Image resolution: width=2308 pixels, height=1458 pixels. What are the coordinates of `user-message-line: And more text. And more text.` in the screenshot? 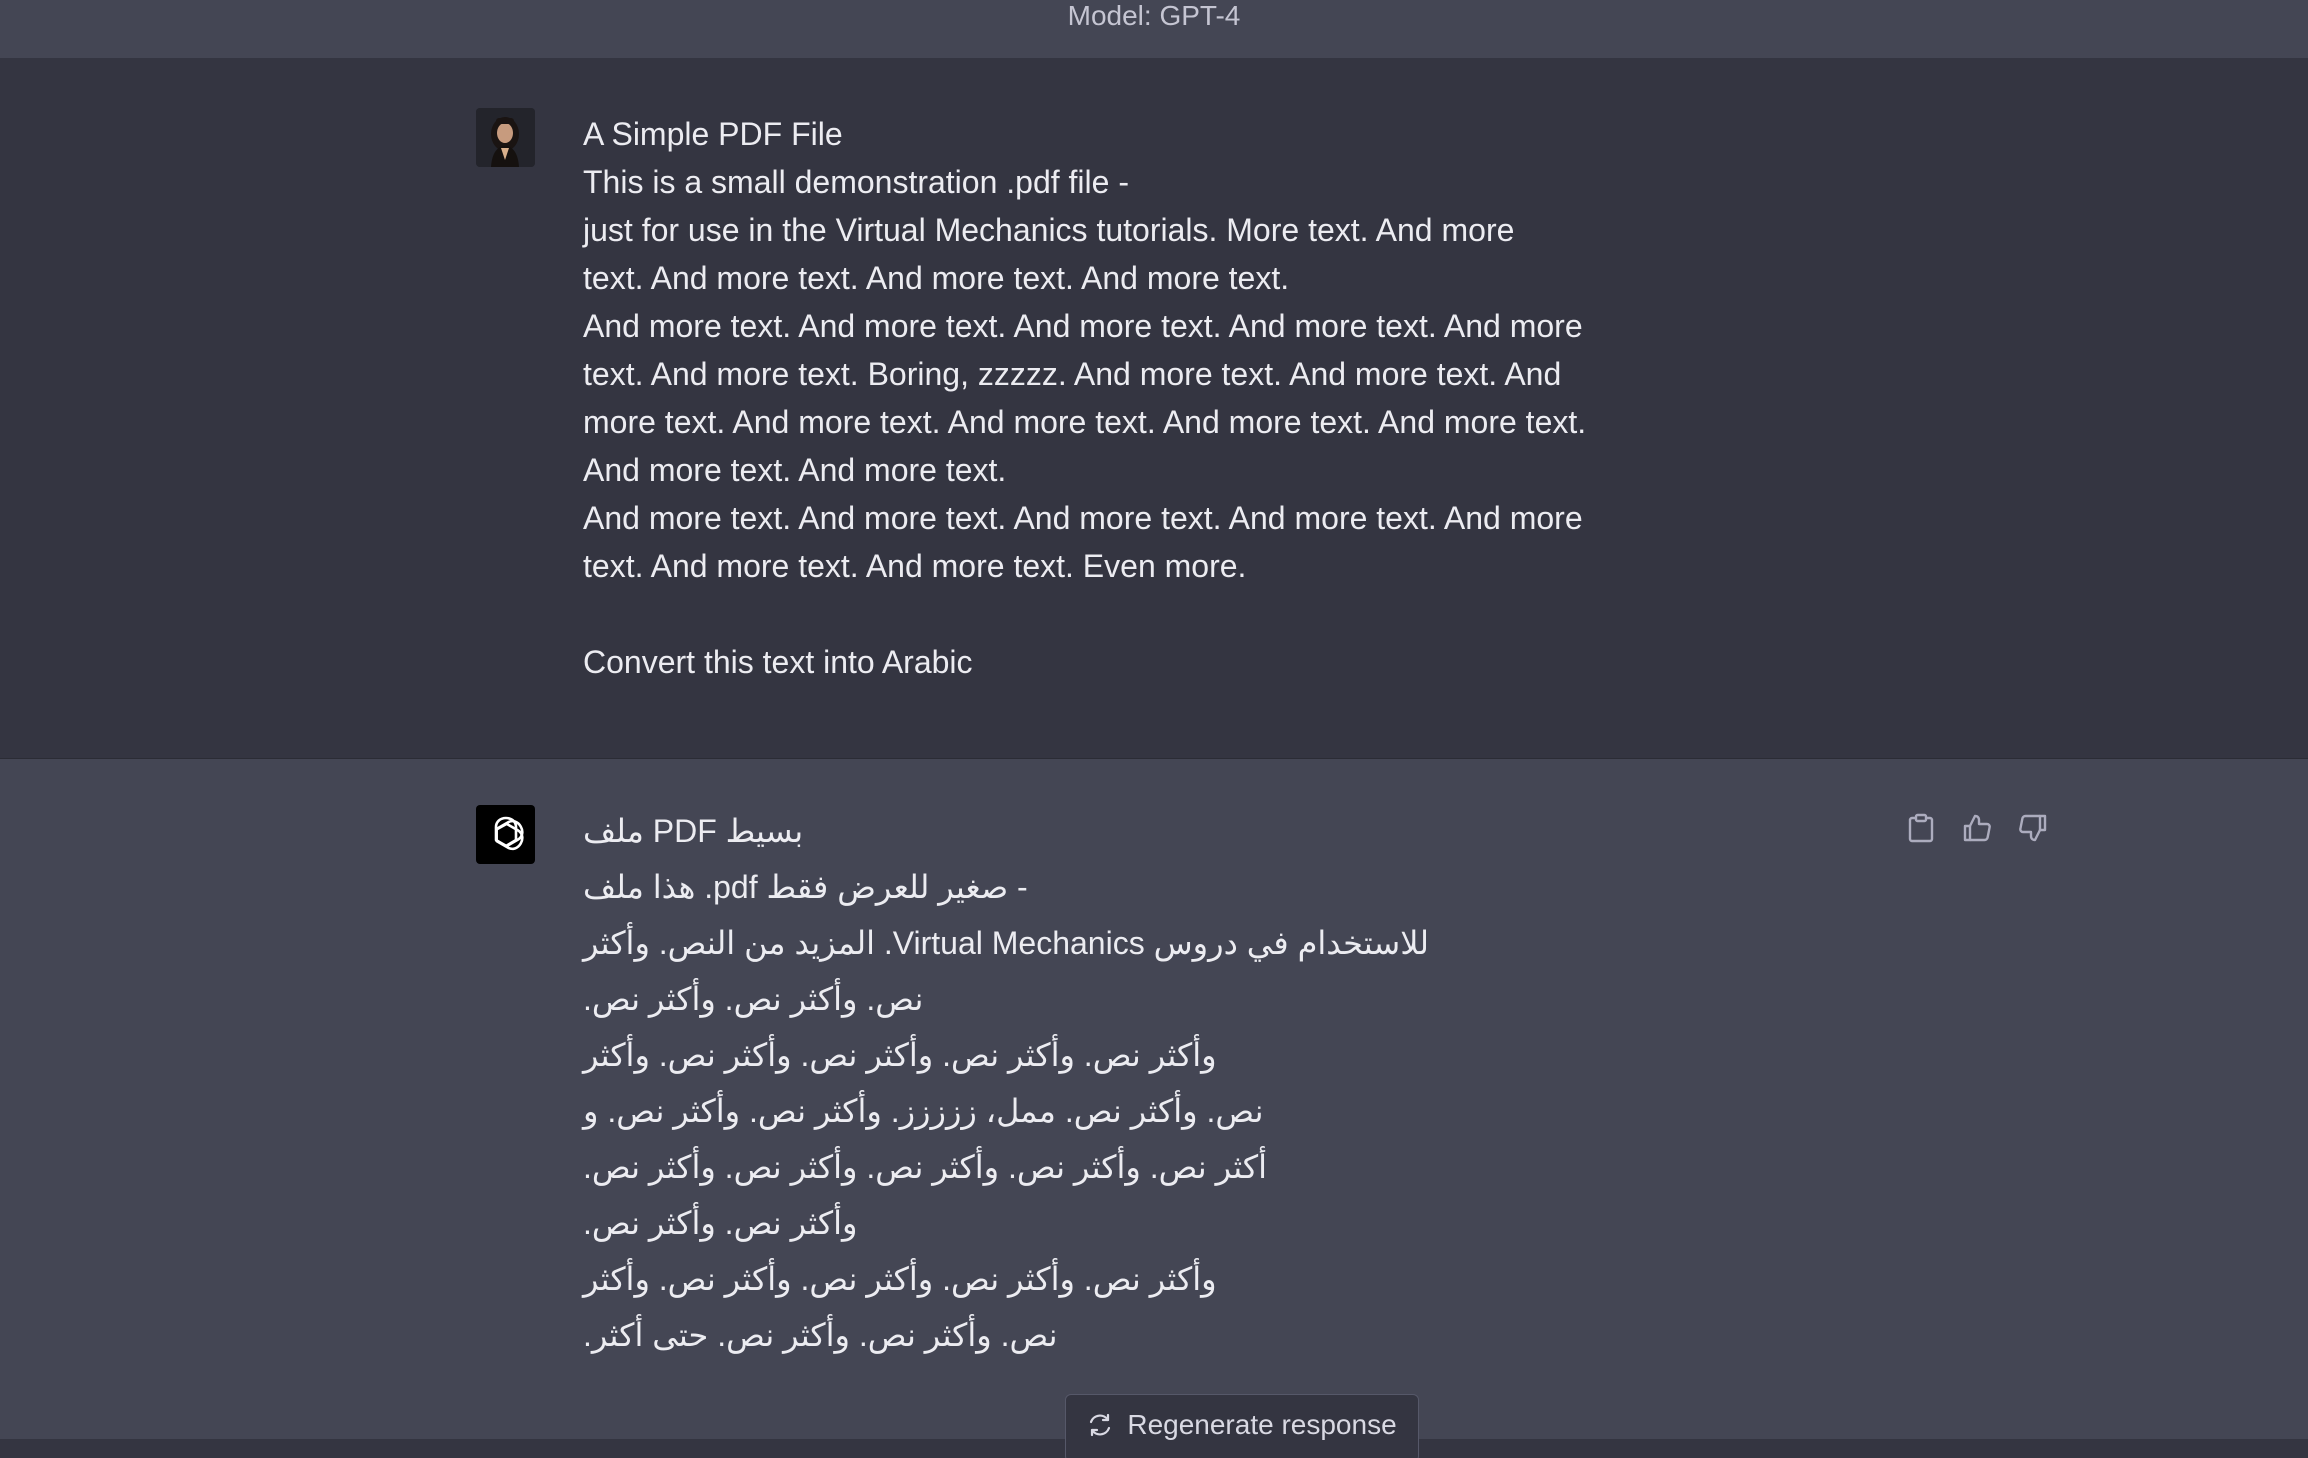 It's located at (795, 470).